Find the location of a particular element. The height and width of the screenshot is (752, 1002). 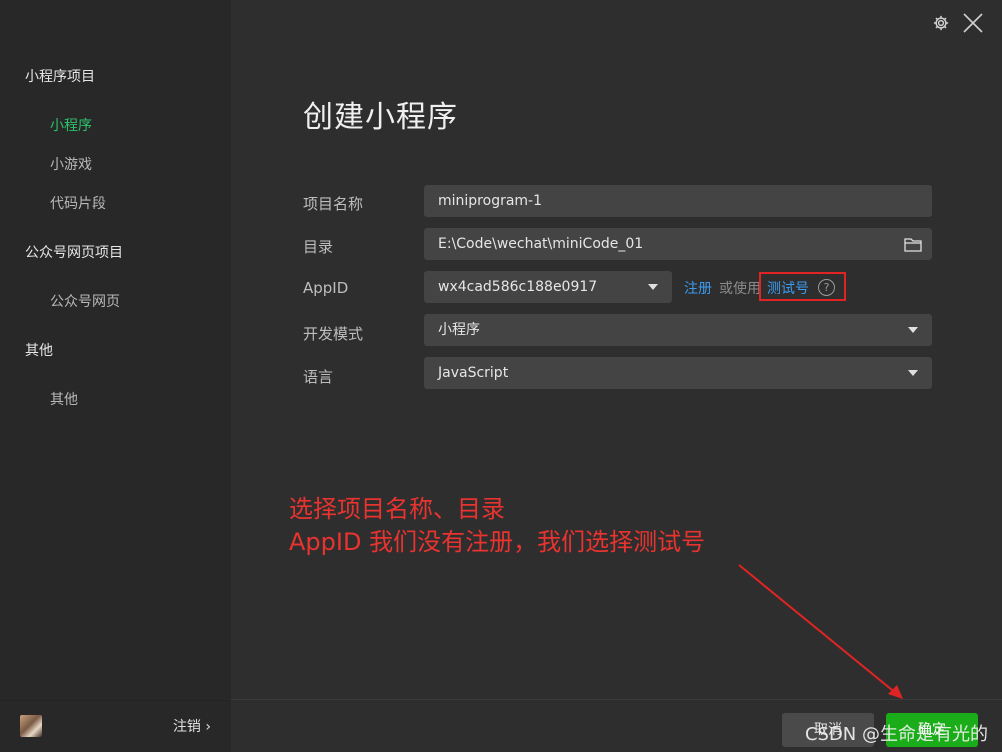

sidebar-item-other: 其他 is located at coordinates (64, 399).